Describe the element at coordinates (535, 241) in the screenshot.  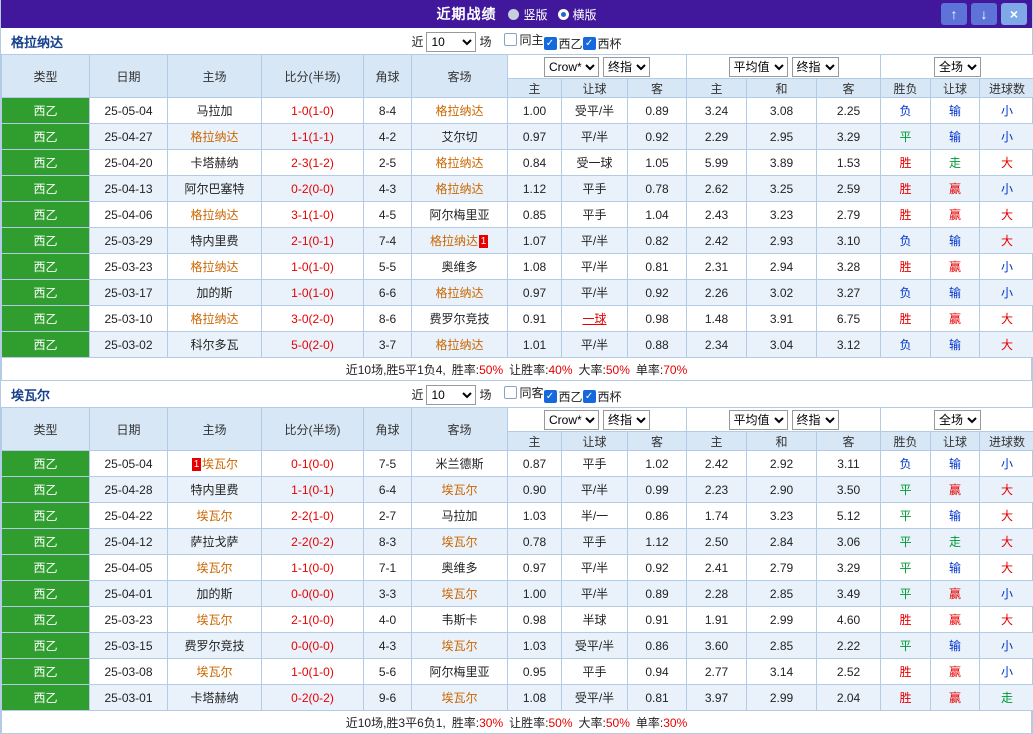
I see `home-odds-cell: 1.07` at that location.